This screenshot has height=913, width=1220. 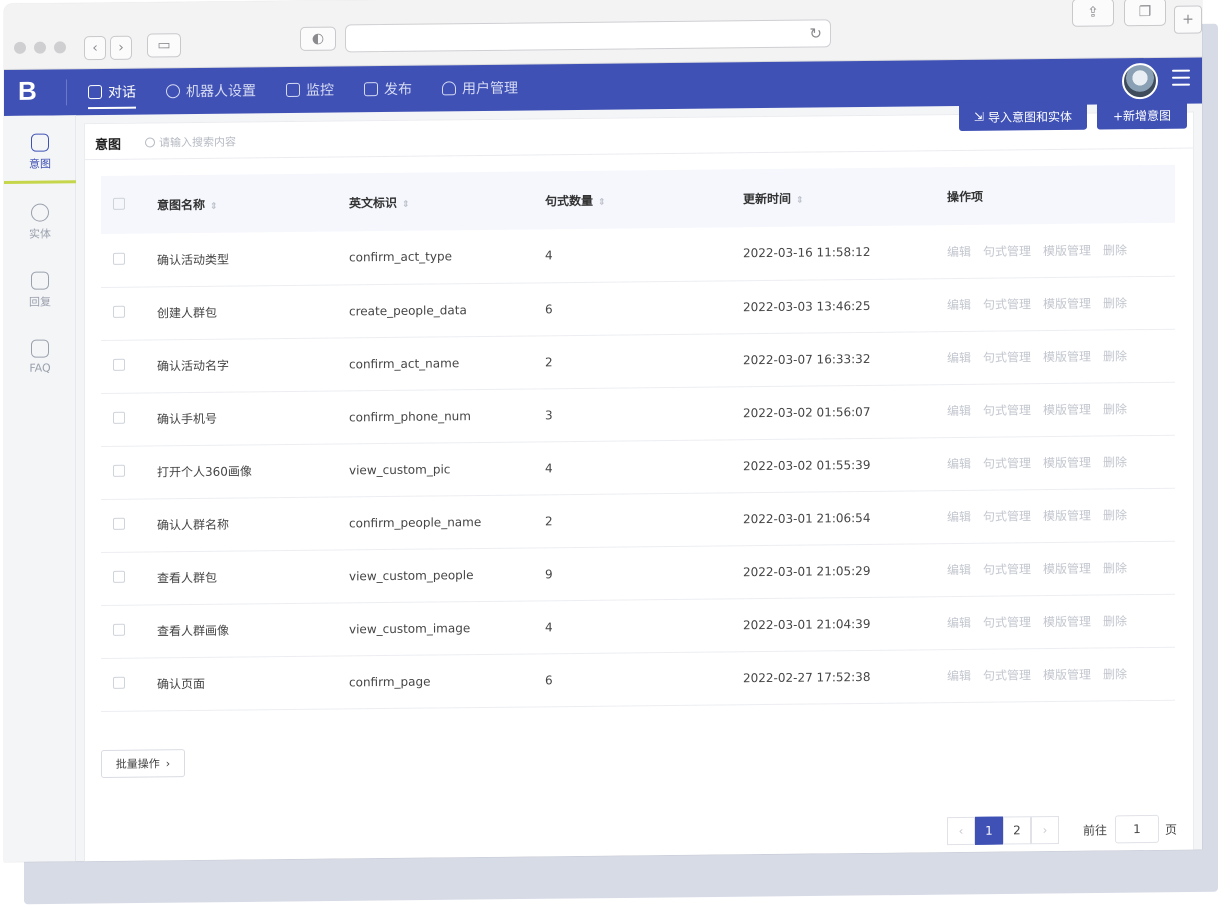 I want to click on new-tab-button: +, so click(x=1188, y=19).